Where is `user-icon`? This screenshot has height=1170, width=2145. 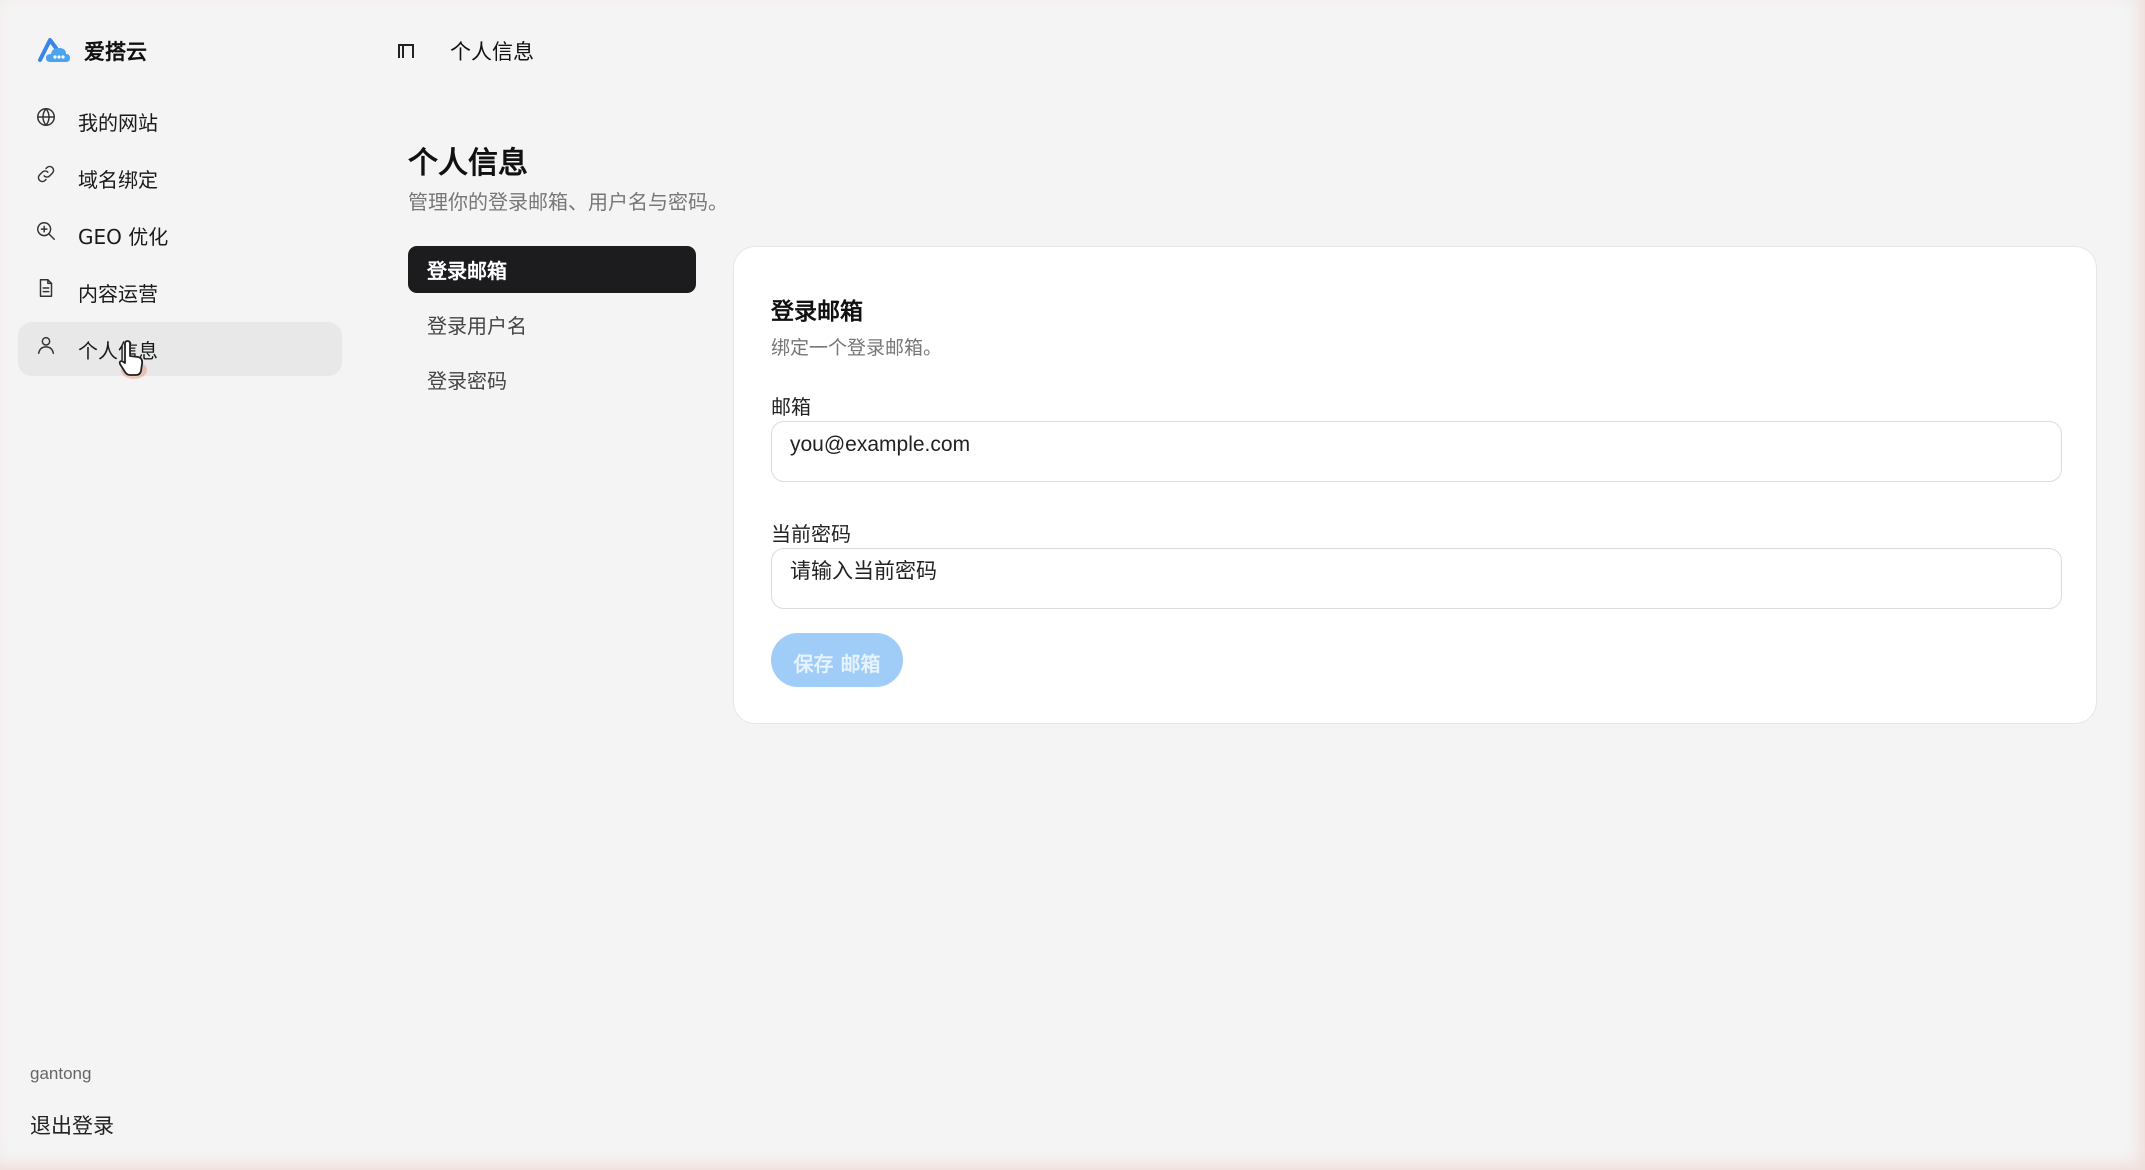 user-icon is located at coordinates (46, 345).